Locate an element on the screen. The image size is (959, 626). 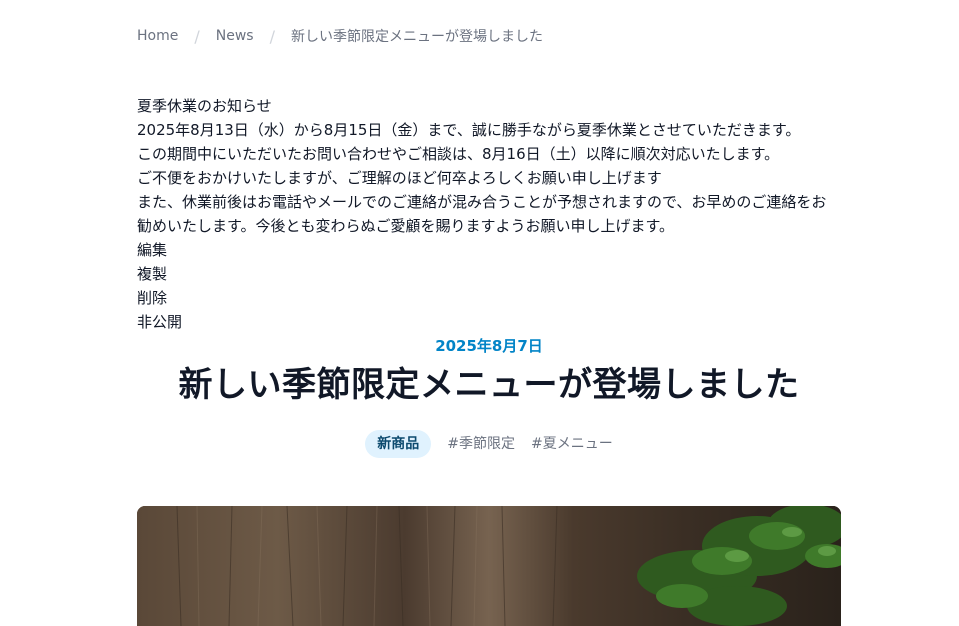
notice-text: ご不便をおかけいたしますが、ご理解のほど何卒よろしくお願い申し上げます is located at coordinates (399, 178).